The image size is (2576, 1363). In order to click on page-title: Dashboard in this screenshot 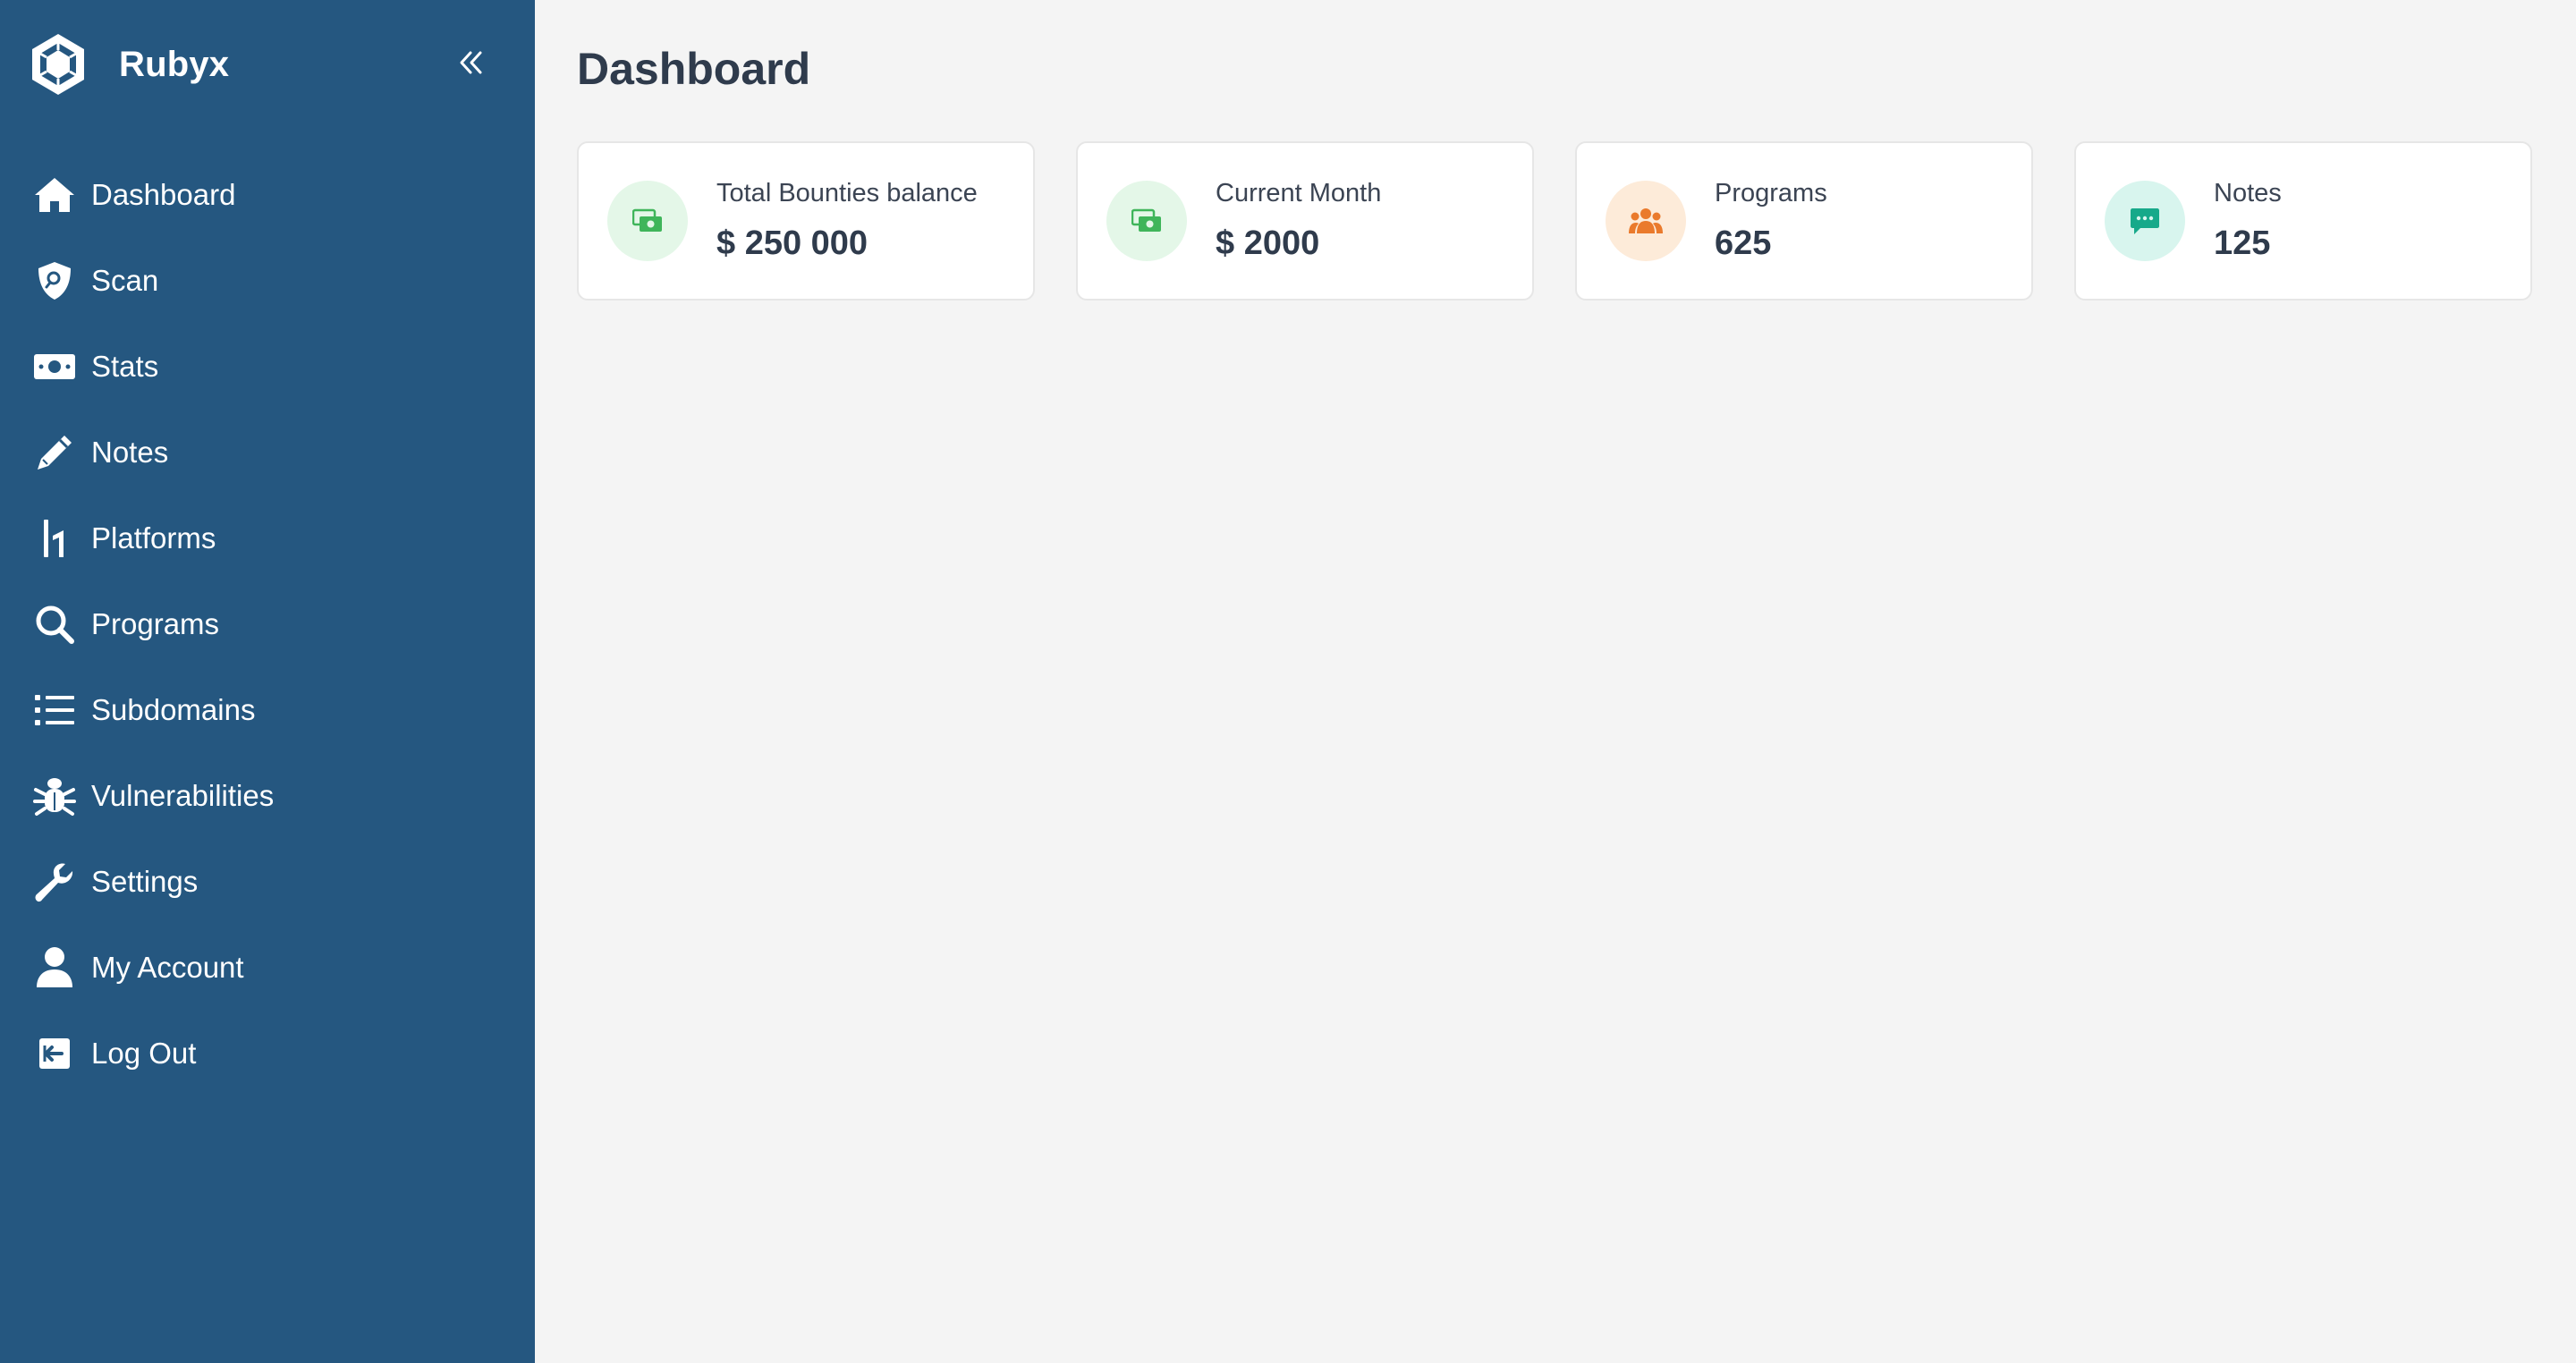, I will do `click(694, 69)`.